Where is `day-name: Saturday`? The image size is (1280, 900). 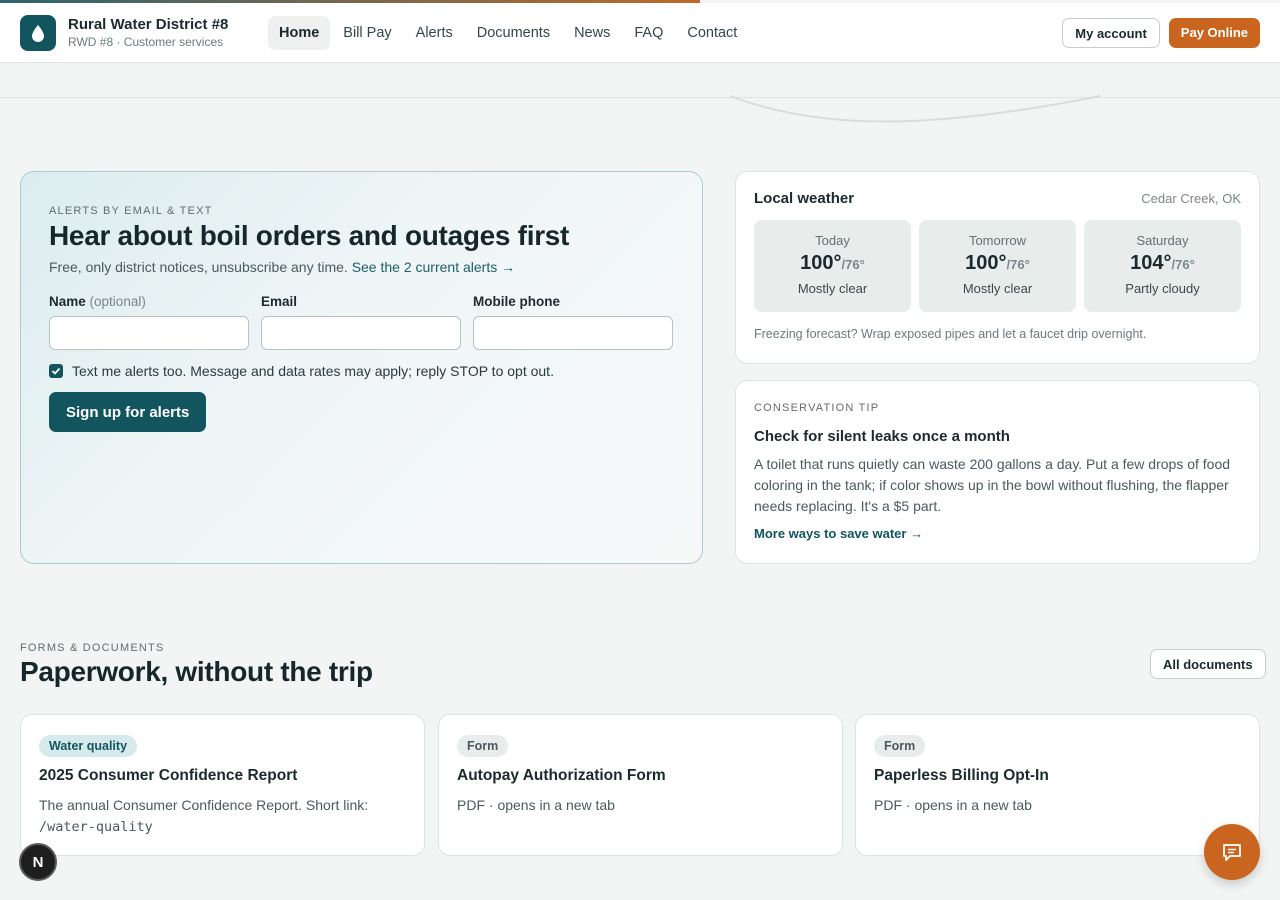 day-name: Saturday is located at coordinates (1162, 240).